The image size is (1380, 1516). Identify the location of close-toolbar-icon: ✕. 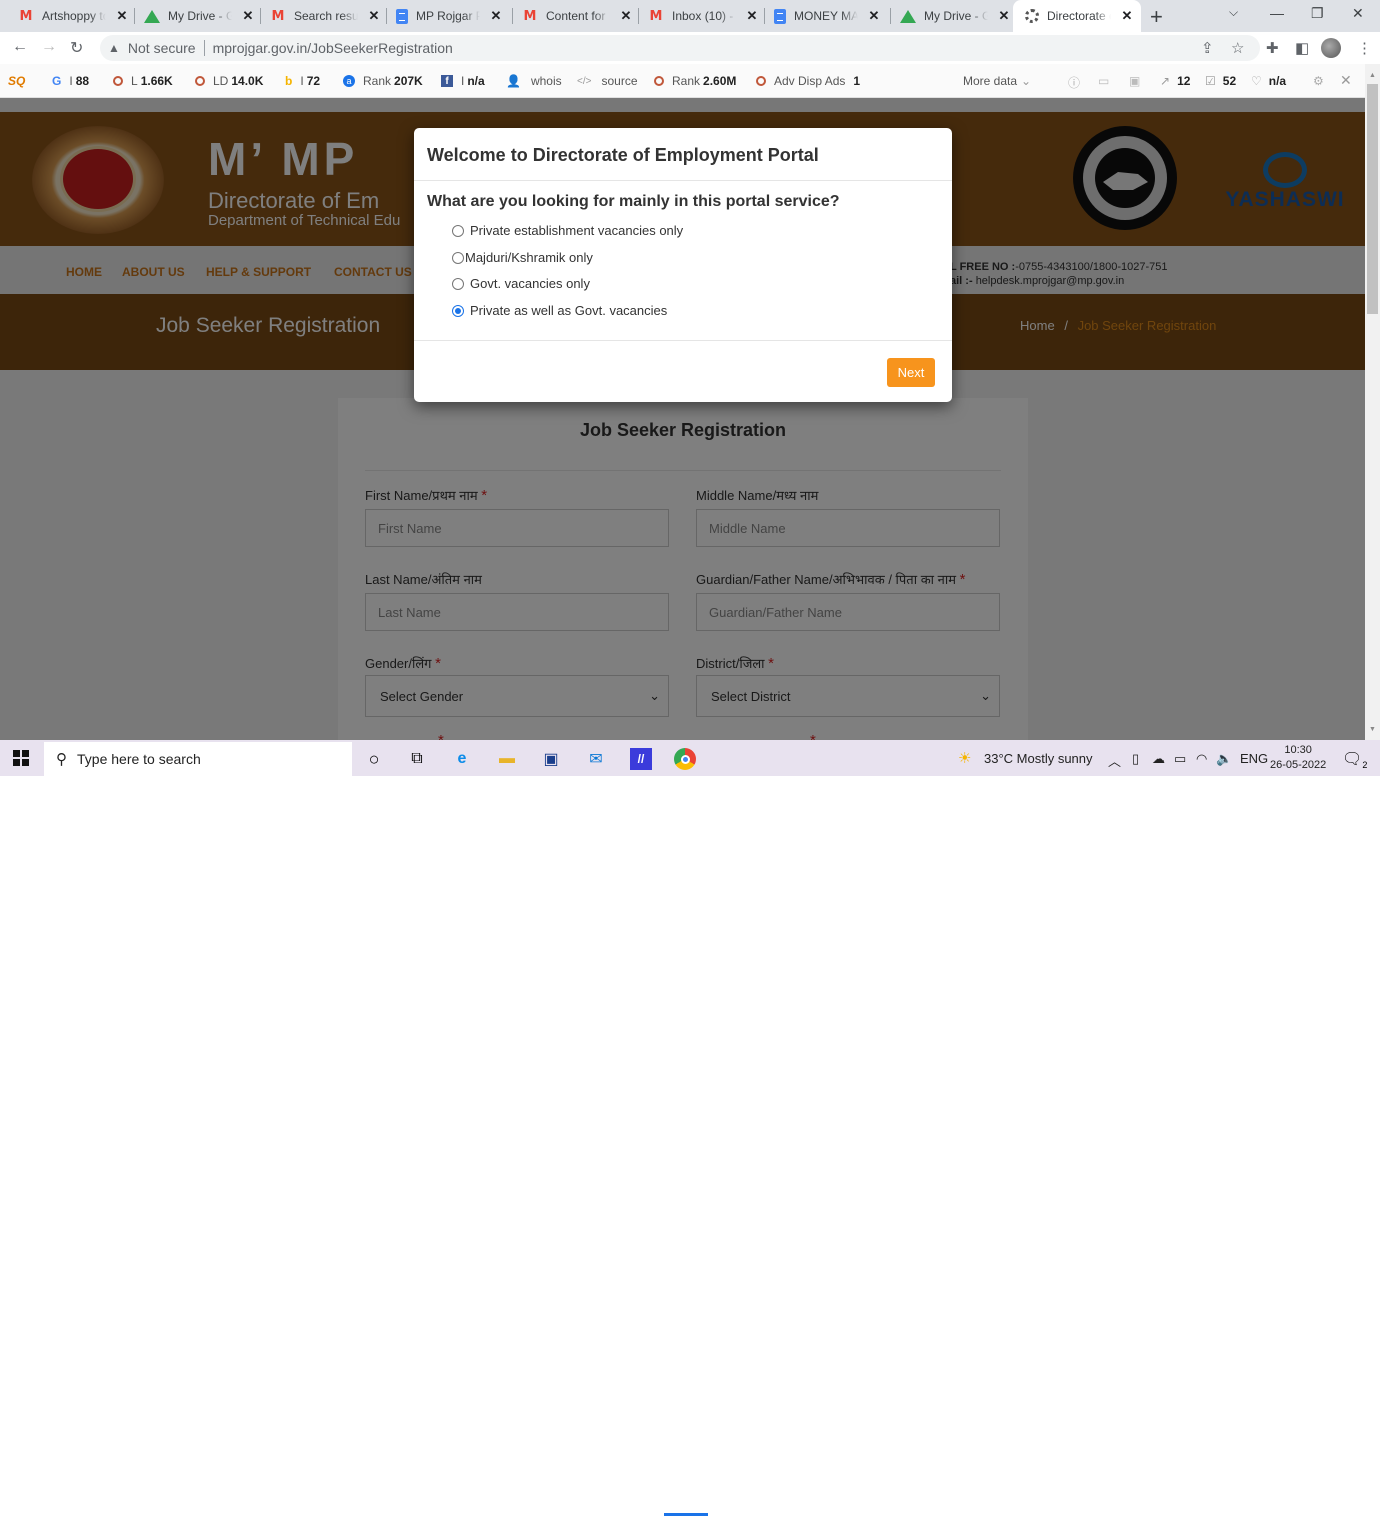
(1346, 80).